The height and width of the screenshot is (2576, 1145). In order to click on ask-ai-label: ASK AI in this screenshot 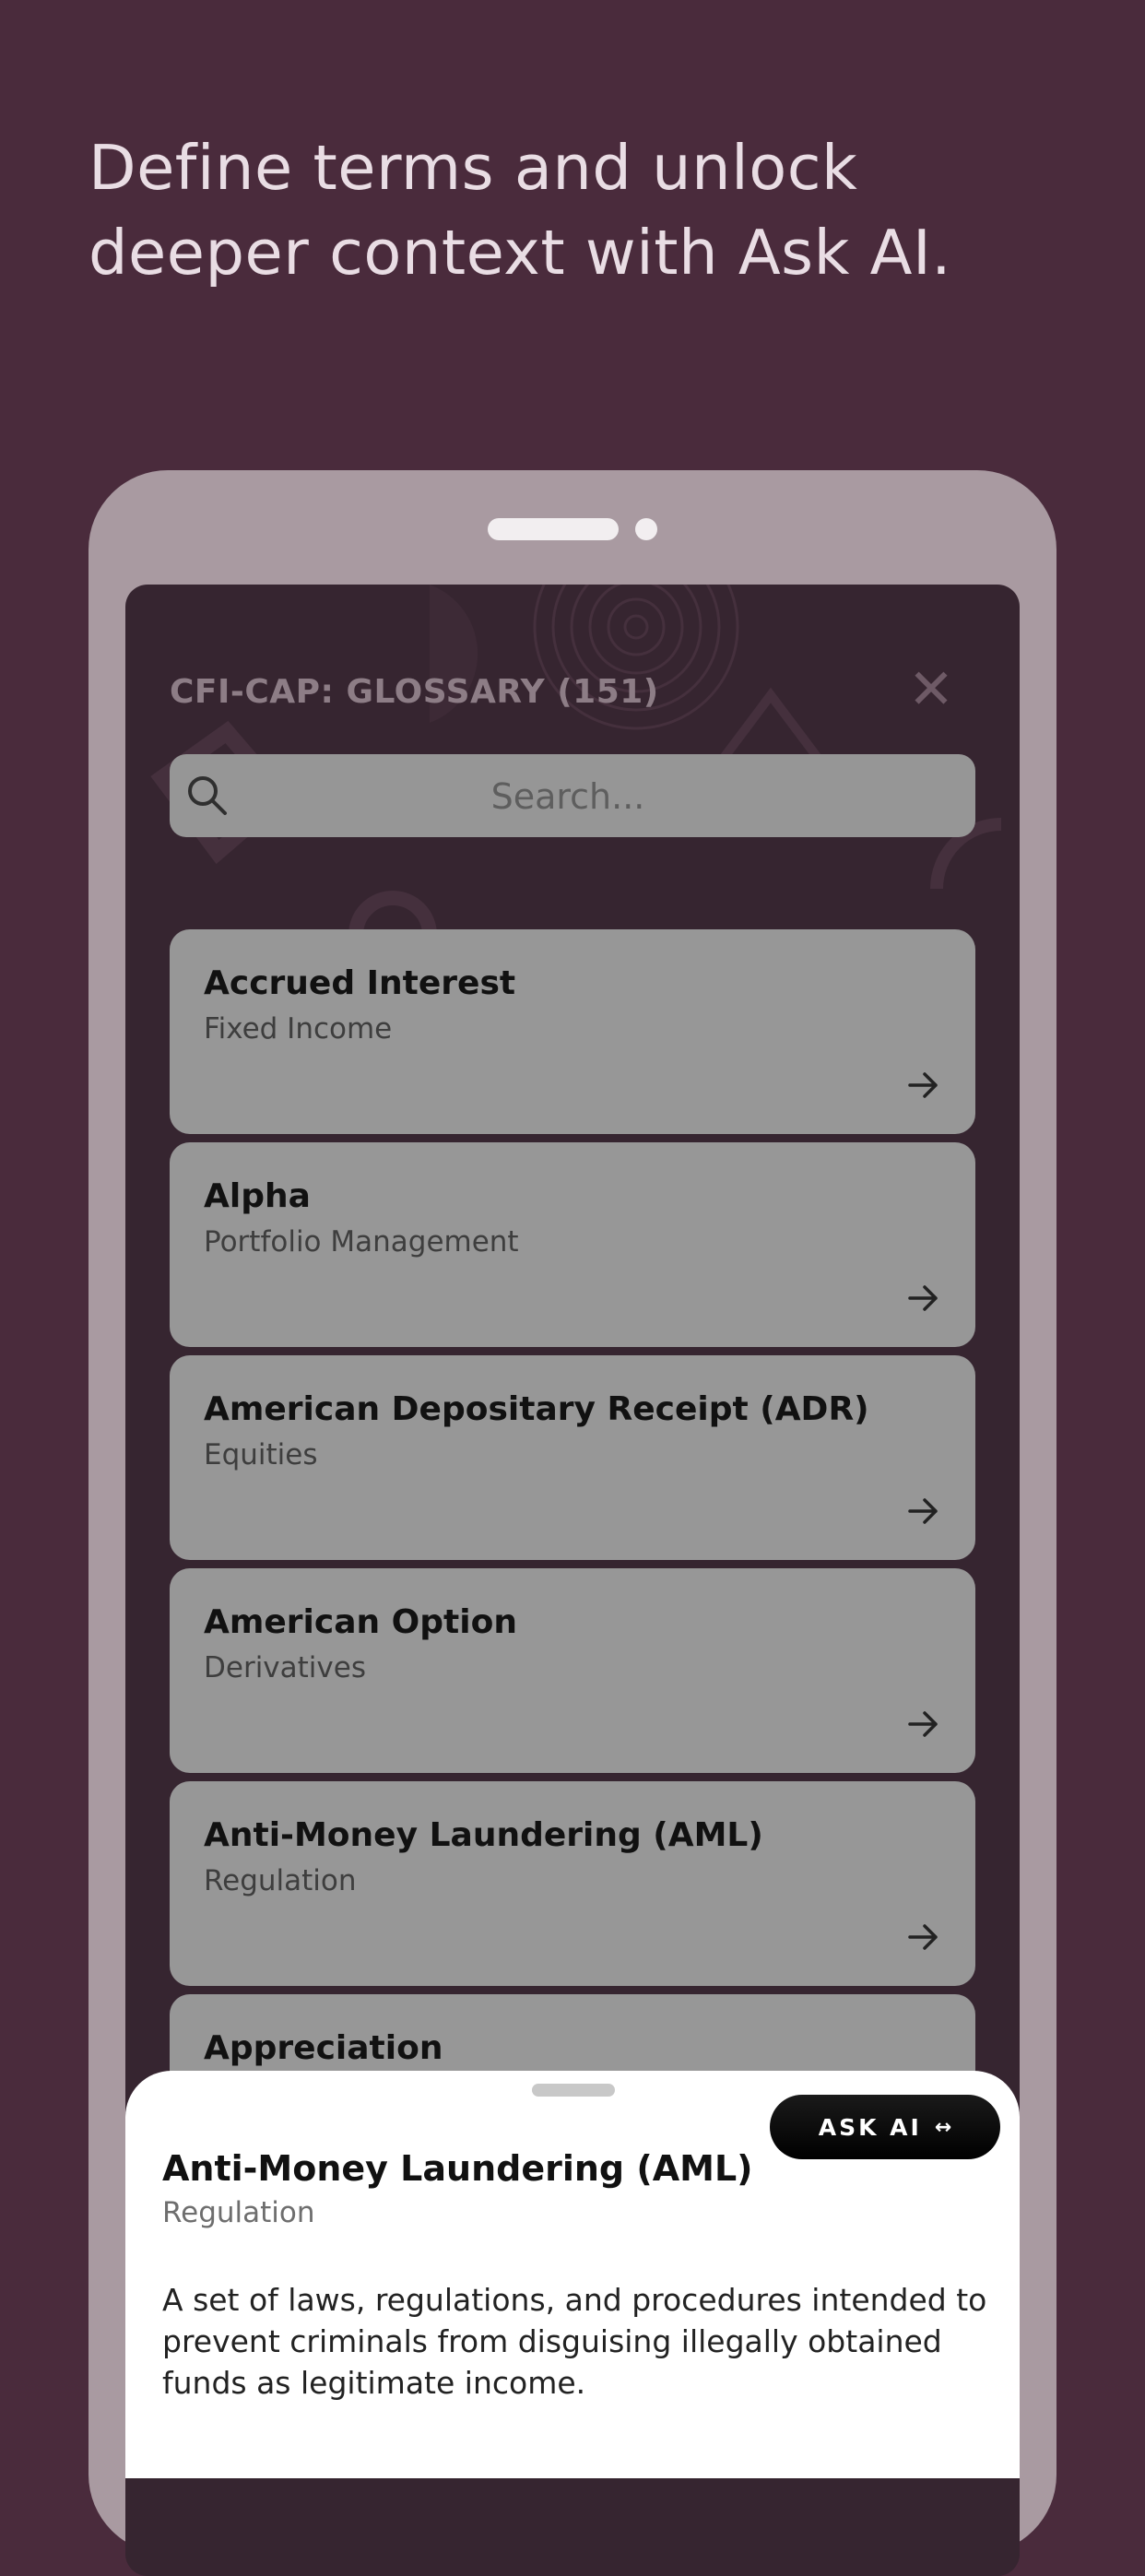, I will do `click(870, 2127)`.